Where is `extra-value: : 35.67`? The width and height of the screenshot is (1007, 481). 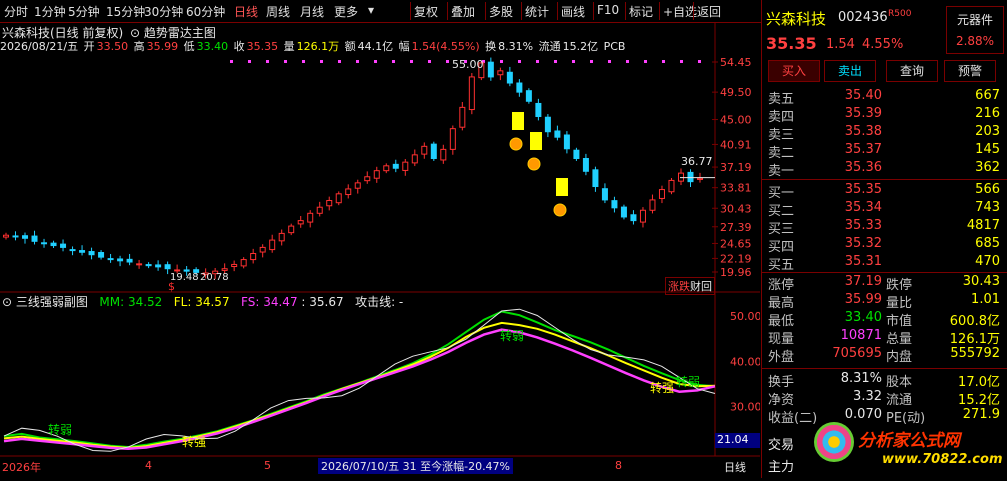
extra-value: : 35.67 is located at coordinates (322, 302).